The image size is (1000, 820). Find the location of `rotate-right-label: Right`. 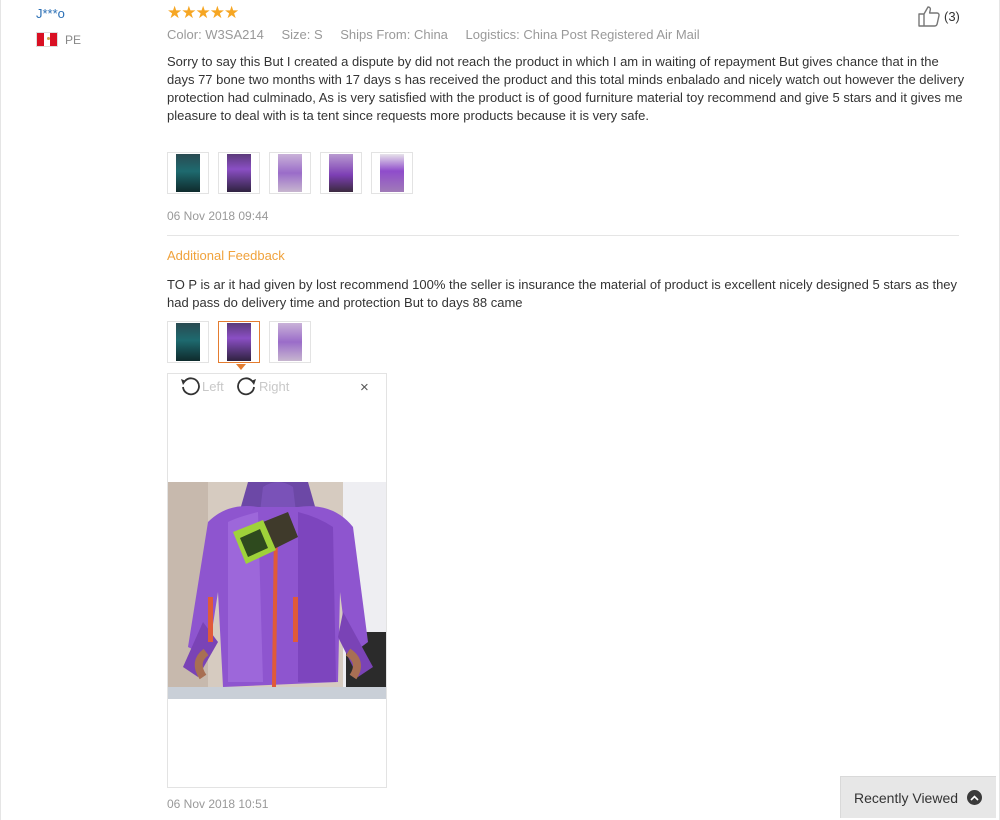

rotate-right-label: Right is located at coordinates (274, 386).